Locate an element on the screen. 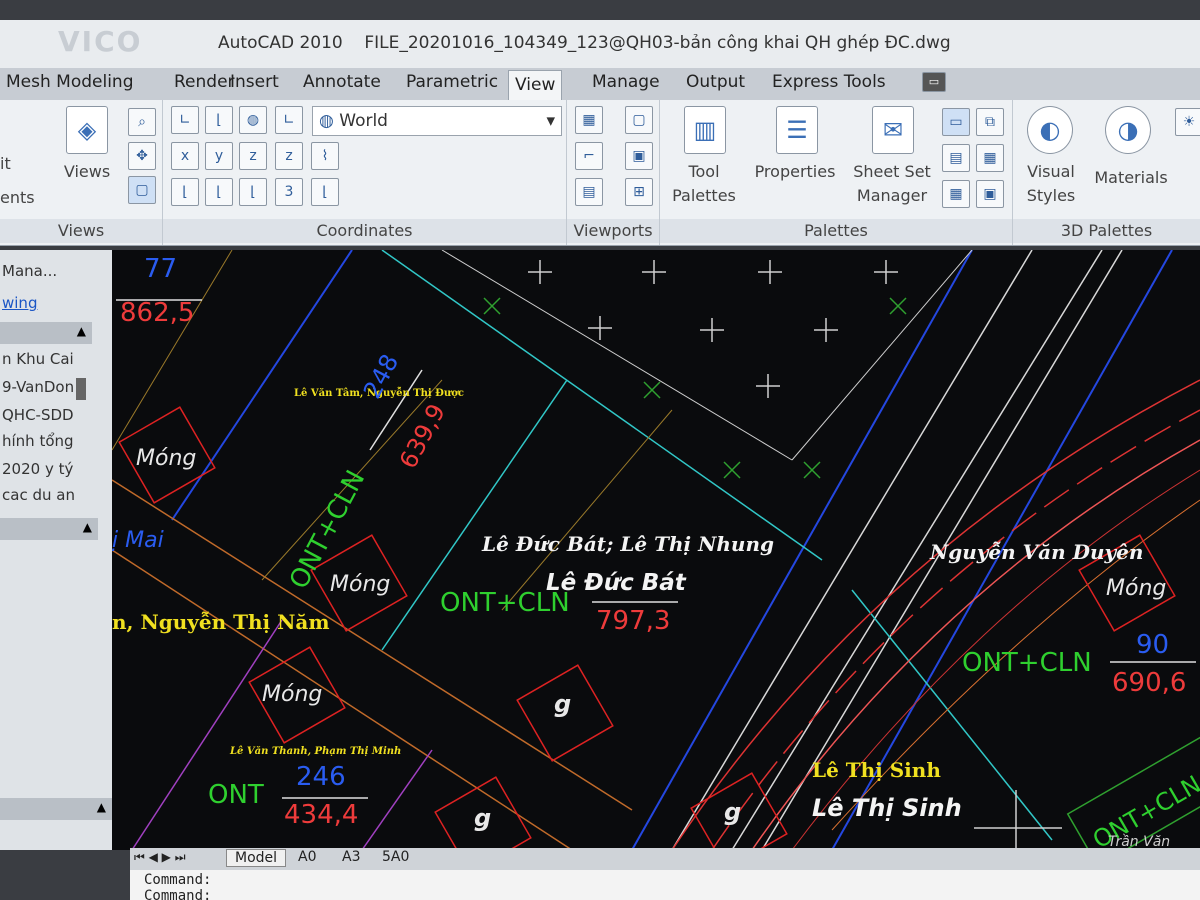  ucs-settings-icon: ⌊ is located at coordinates (325, 192).